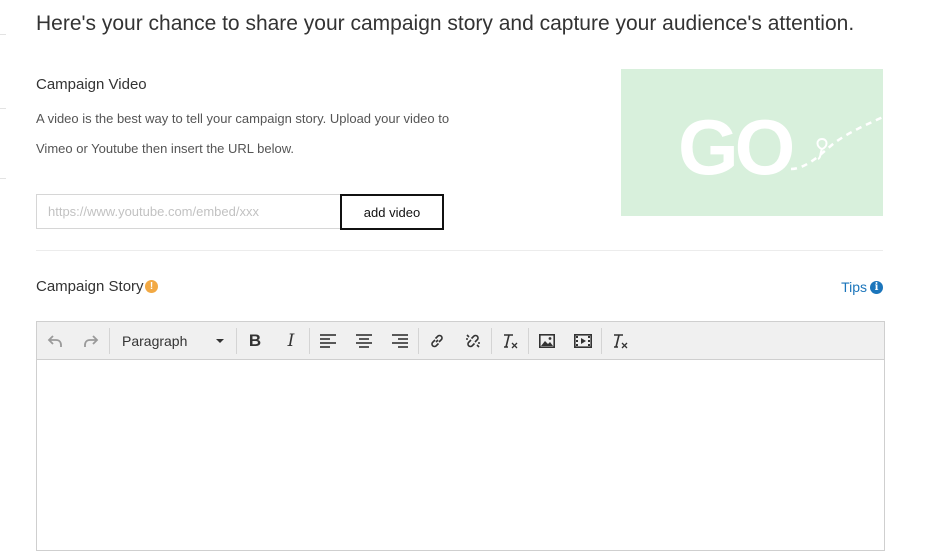 Image resolution: width=927 pixels, height=551 pixels. I want to click on go-logo-image: GO, so click(752, 142).